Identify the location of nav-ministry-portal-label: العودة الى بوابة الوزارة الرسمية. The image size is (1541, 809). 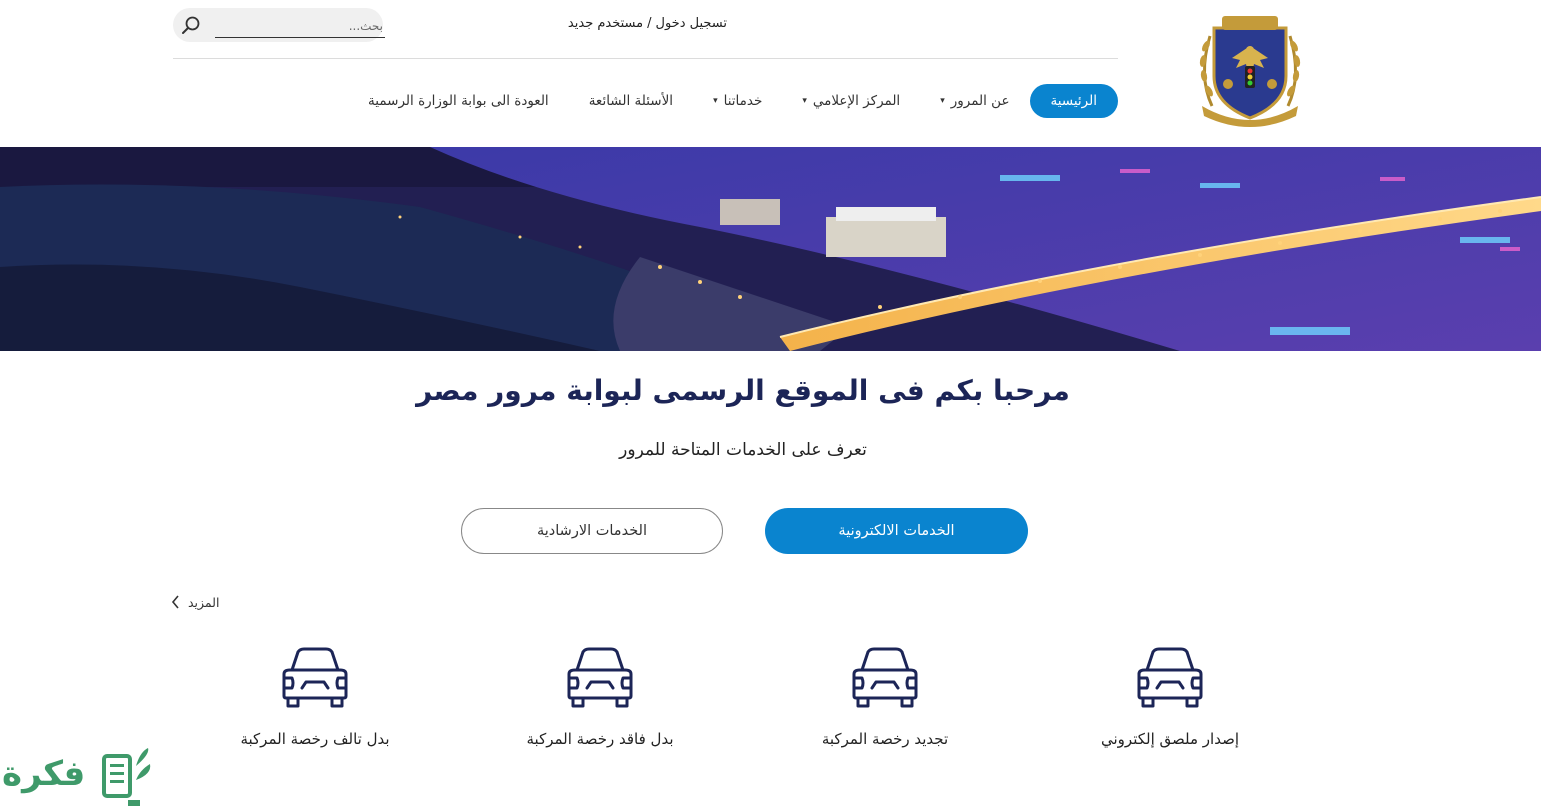
(458, 101).